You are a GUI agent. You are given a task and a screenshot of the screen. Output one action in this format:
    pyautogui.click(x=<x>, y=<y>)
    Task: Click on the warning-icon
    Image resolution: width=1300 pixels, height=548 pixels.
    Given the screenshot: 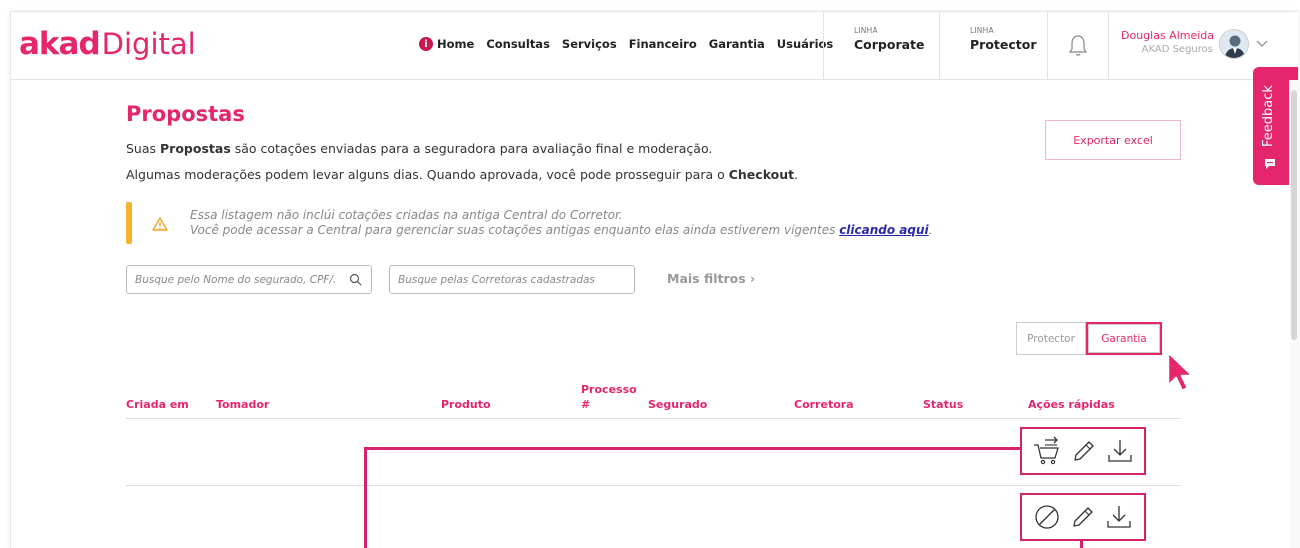 What is the action you would take?
    pyautogui.click(x=160, y=224)
    